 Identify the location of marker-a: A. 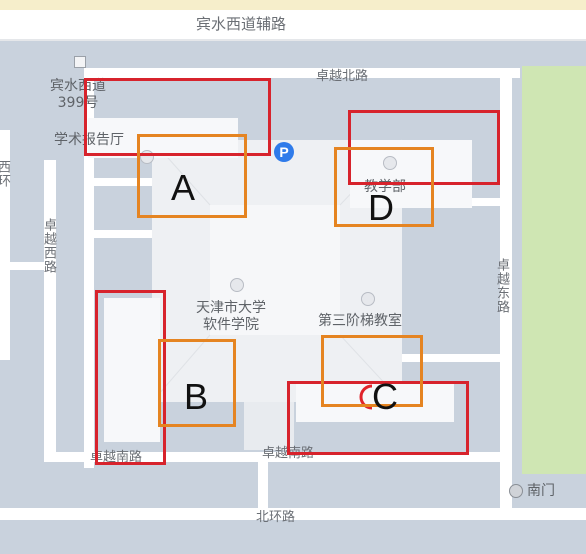
(183, 187).